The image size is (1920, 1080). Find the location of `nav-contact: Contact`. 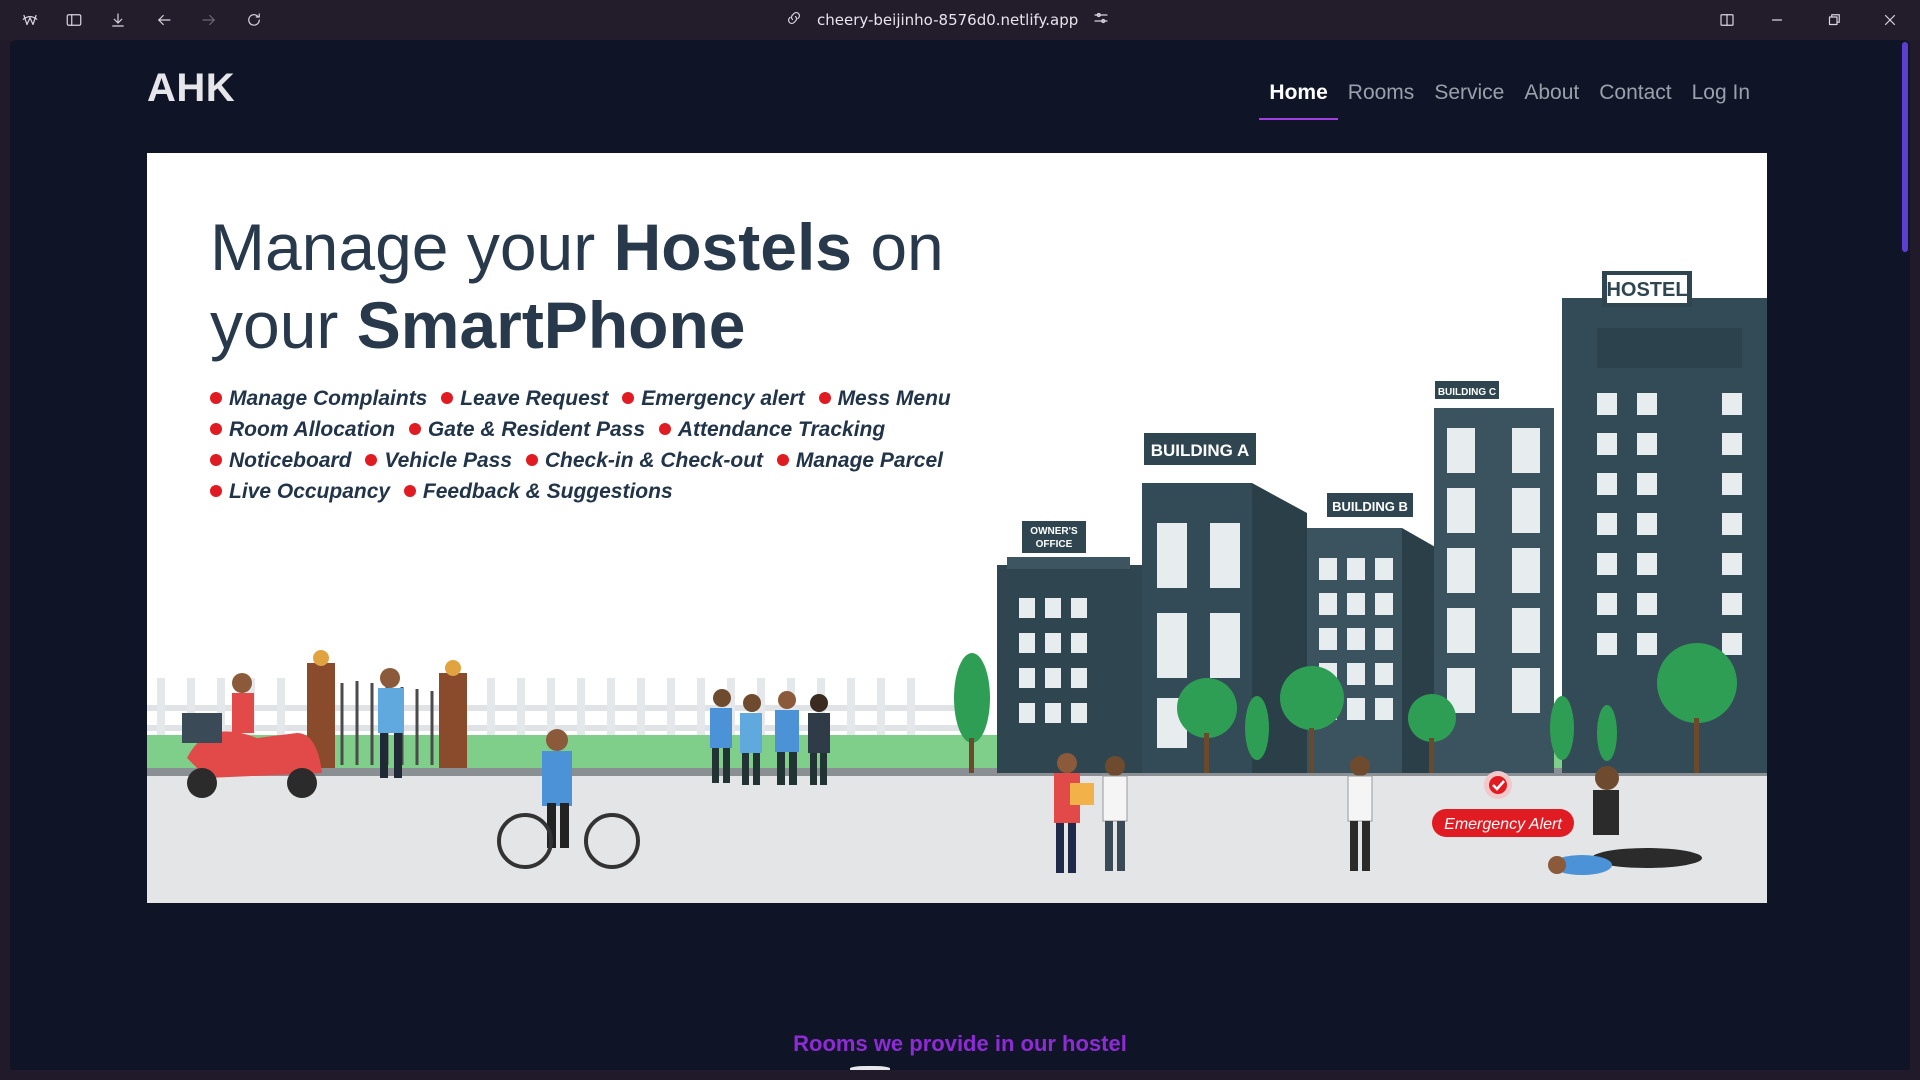

nav-contact: Contact is located at coordinates (1635, 100).